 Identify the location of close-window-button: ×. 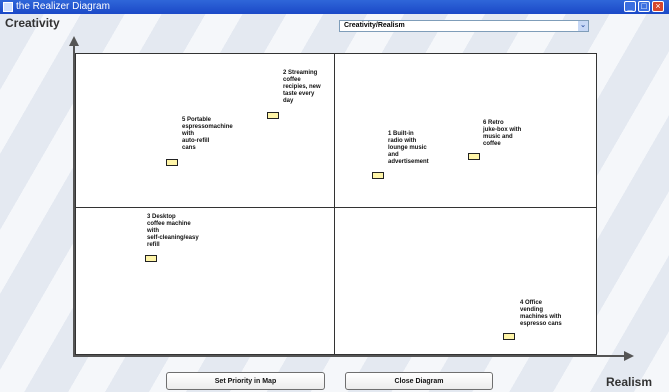
(658, 6).